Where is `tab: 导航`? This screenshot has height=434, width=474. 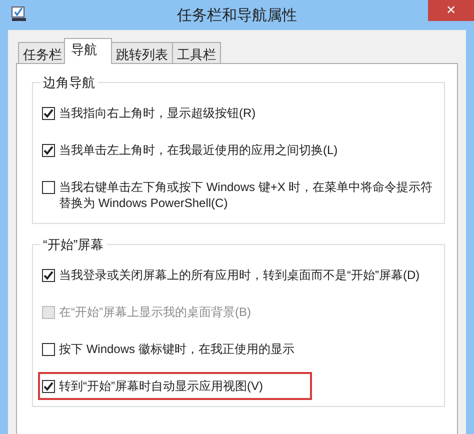 tab: 导航 is located at coordinates (88, 51).